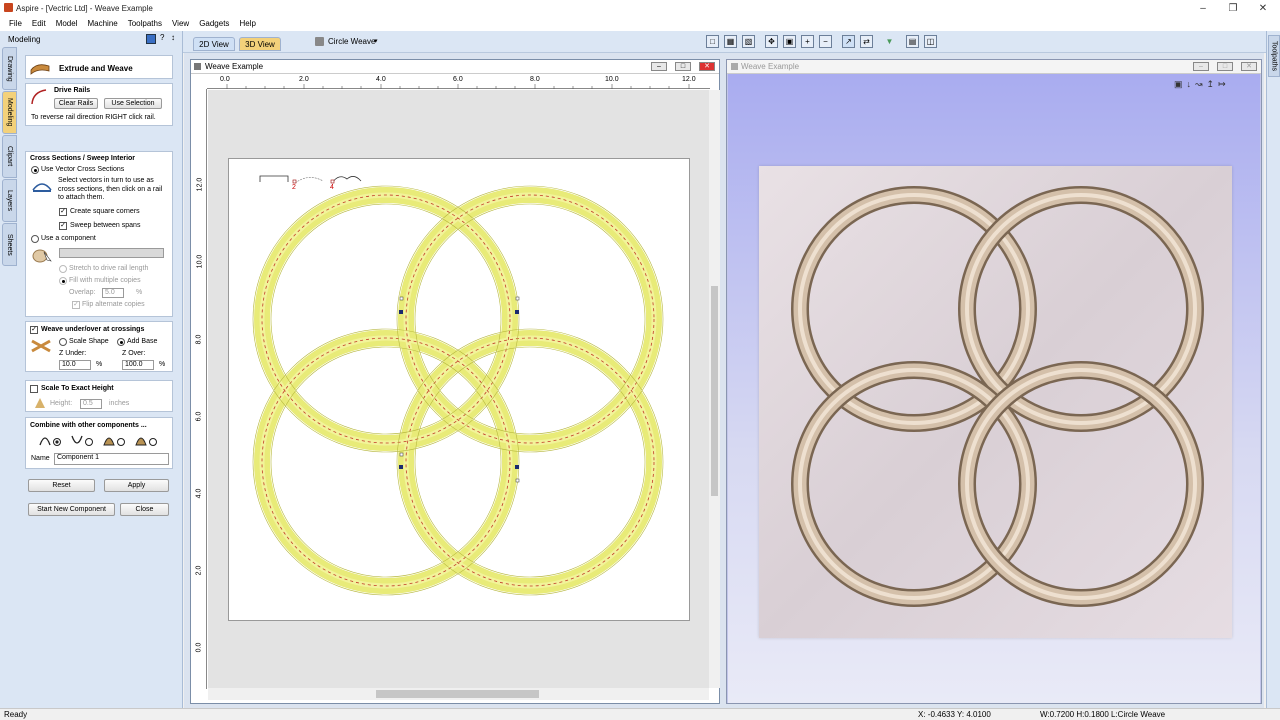 Image resolution: width=1280 pixels, height=720 pixels. I want to click on component-name-input: Component 1, so click(111, 459).